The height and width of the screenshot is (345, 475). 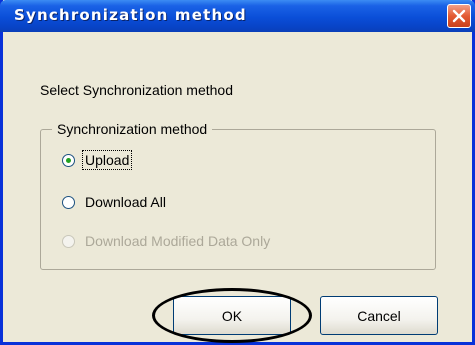 What do you see at coordinates (232, 315) in the screenshot?
I see `ok-button: OK` at bounding box center [232, 315].